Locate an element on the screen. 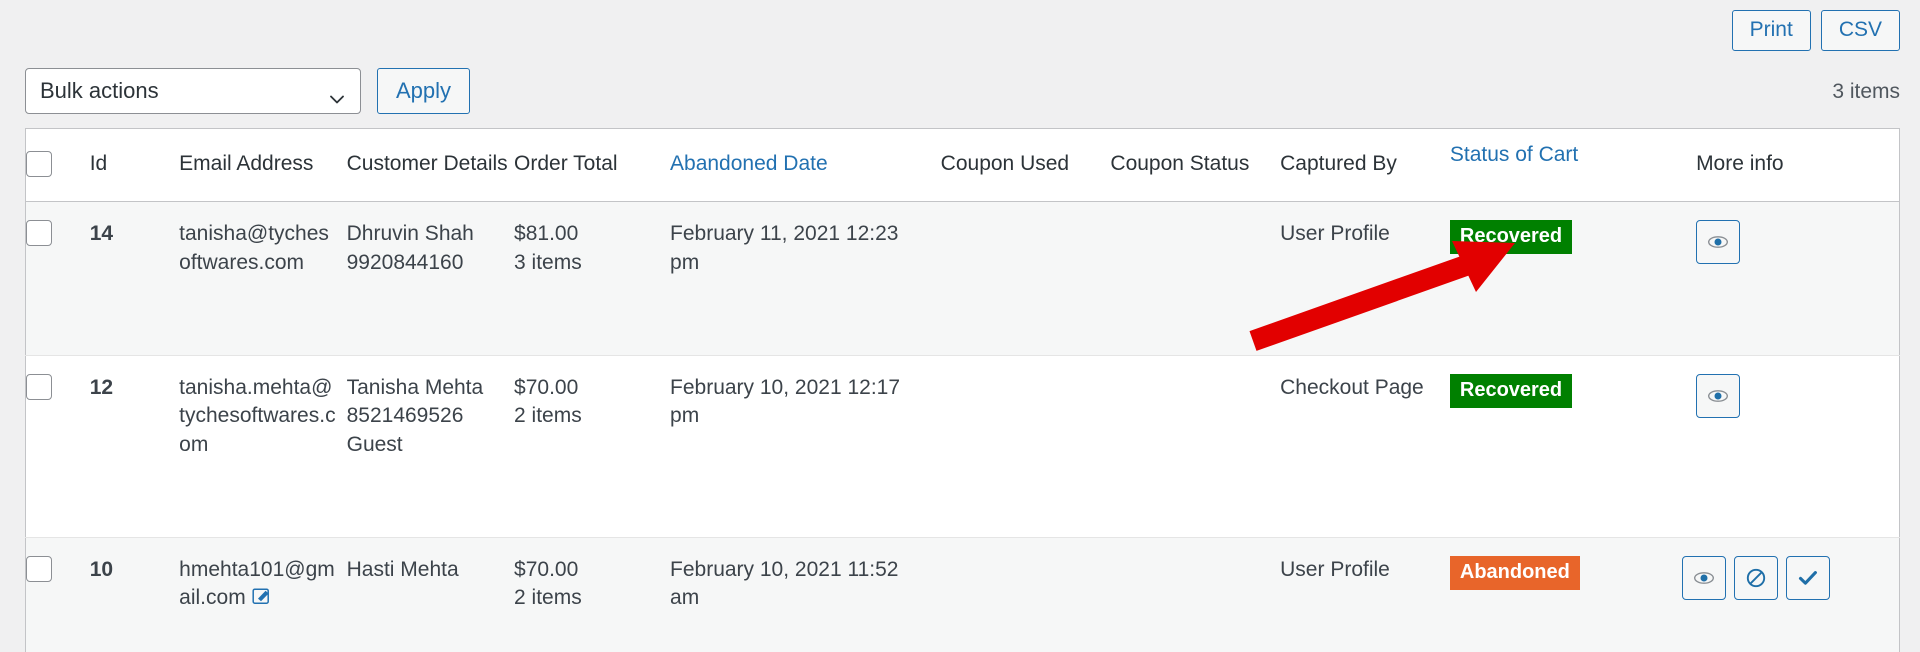  column-header-customer-details: Customer Details is located at coordinates (430, 165).